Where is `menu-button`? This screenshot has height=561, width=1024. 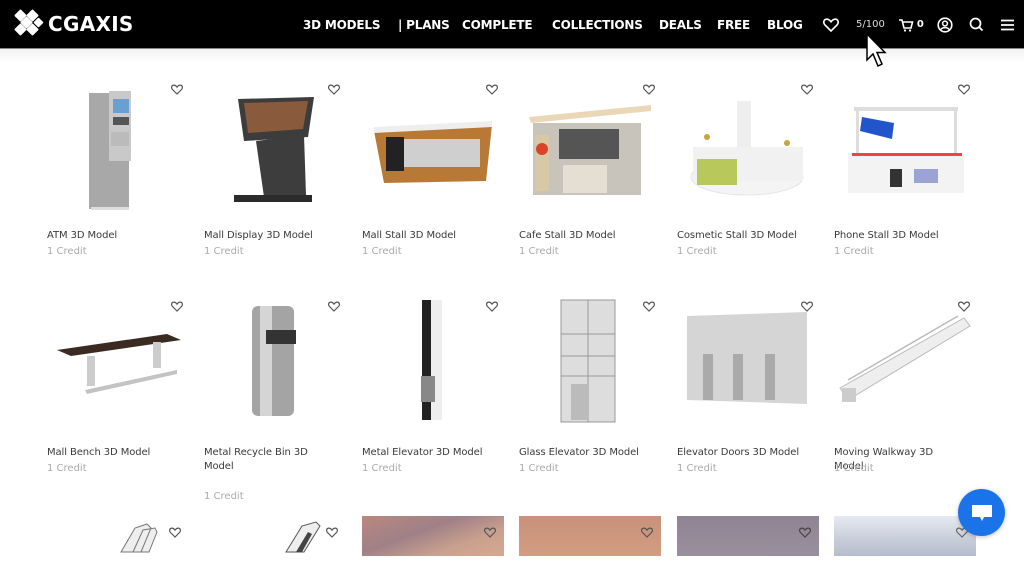 menu-button is located at coordinates (1007, 25).